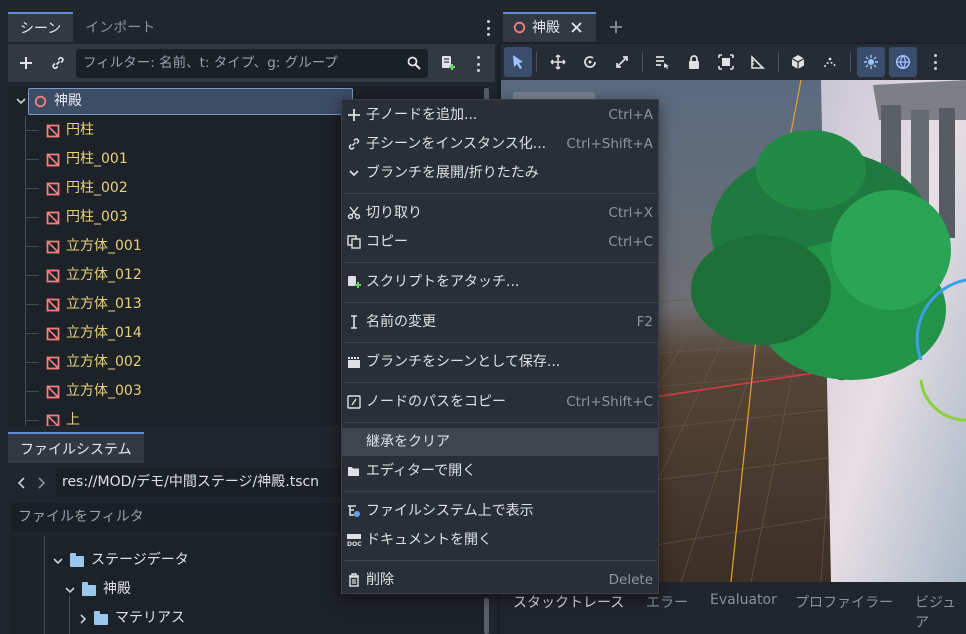 The width and height of the screenshot is (966, 634). Describe the element at coordinates (590, 62) in the screenshot. I see `rotate-tool-icon` at that location.